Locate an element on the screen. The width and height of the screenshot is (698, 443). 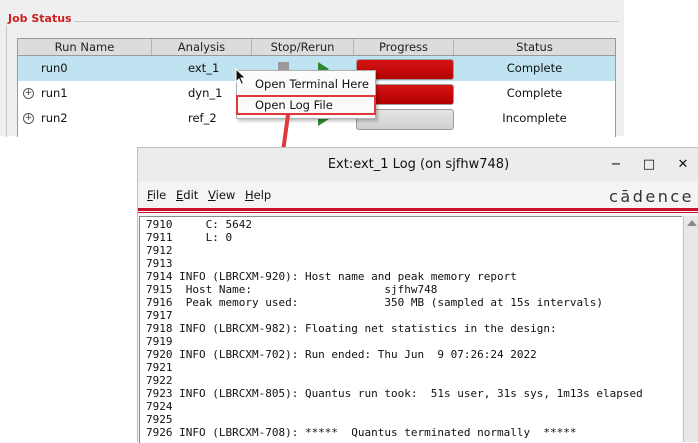
log-line: 7917 is located at coordinates (159, 315).